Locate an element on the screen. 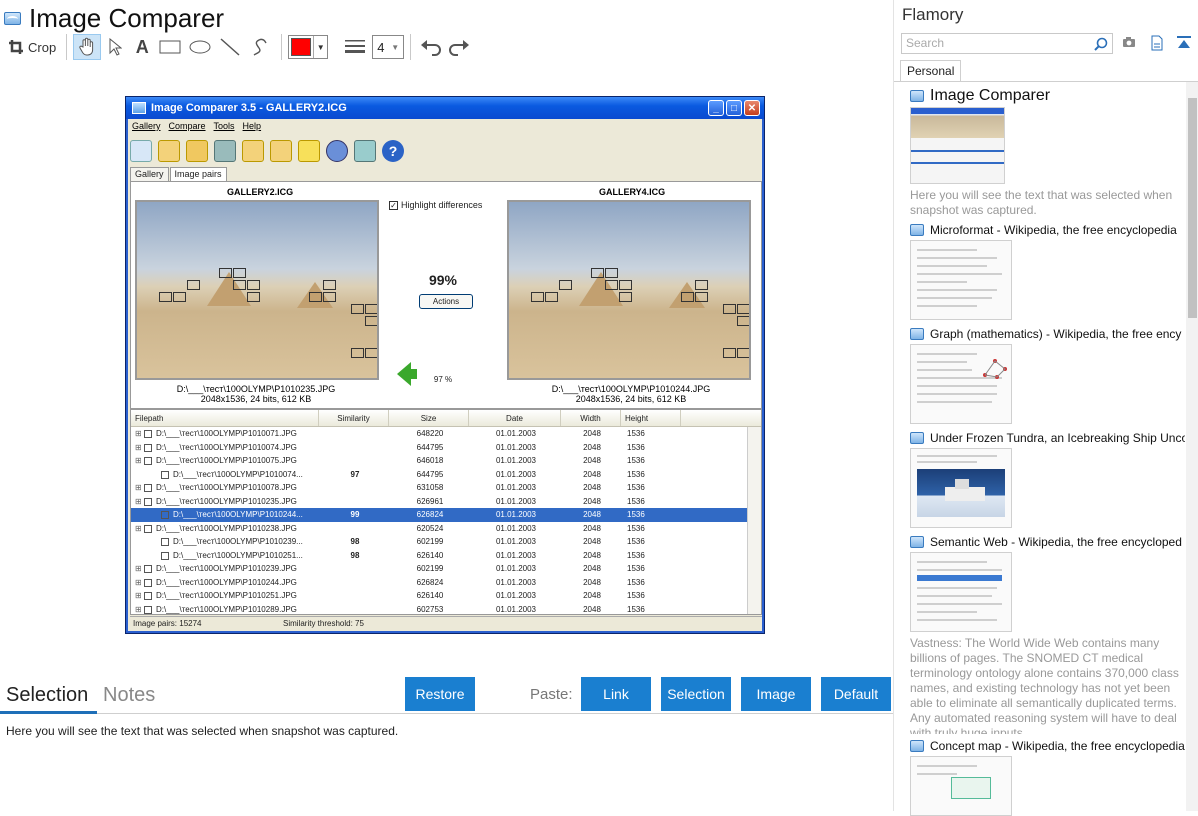 The width and height of the screenshot is (1198, 816). cell-similarity: 99 is located at coordinates (355, 515).